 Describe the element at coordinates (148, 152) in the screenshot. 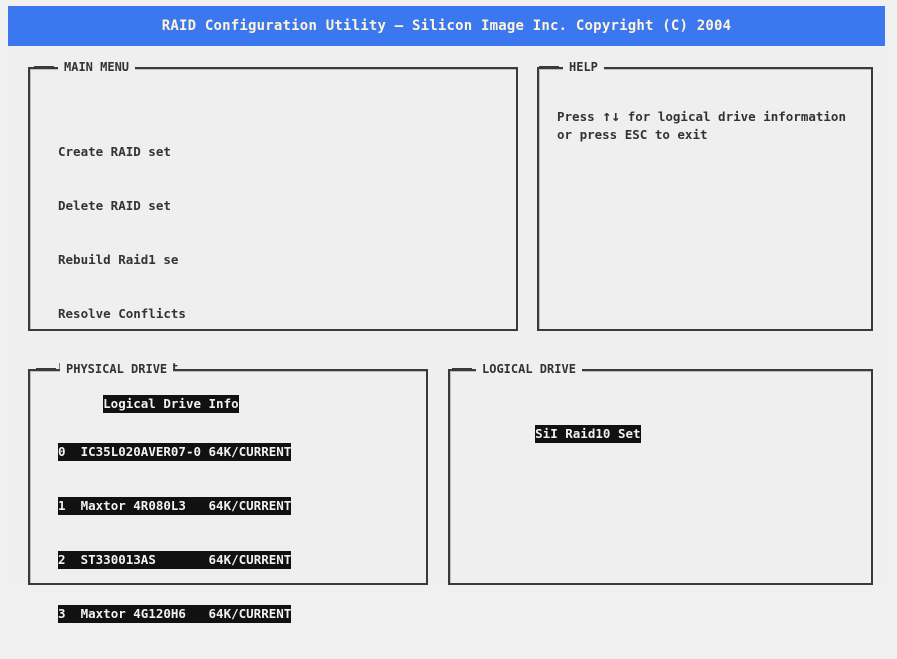

I see `menu-item-create-raid-set: Create RAID set` at that location.